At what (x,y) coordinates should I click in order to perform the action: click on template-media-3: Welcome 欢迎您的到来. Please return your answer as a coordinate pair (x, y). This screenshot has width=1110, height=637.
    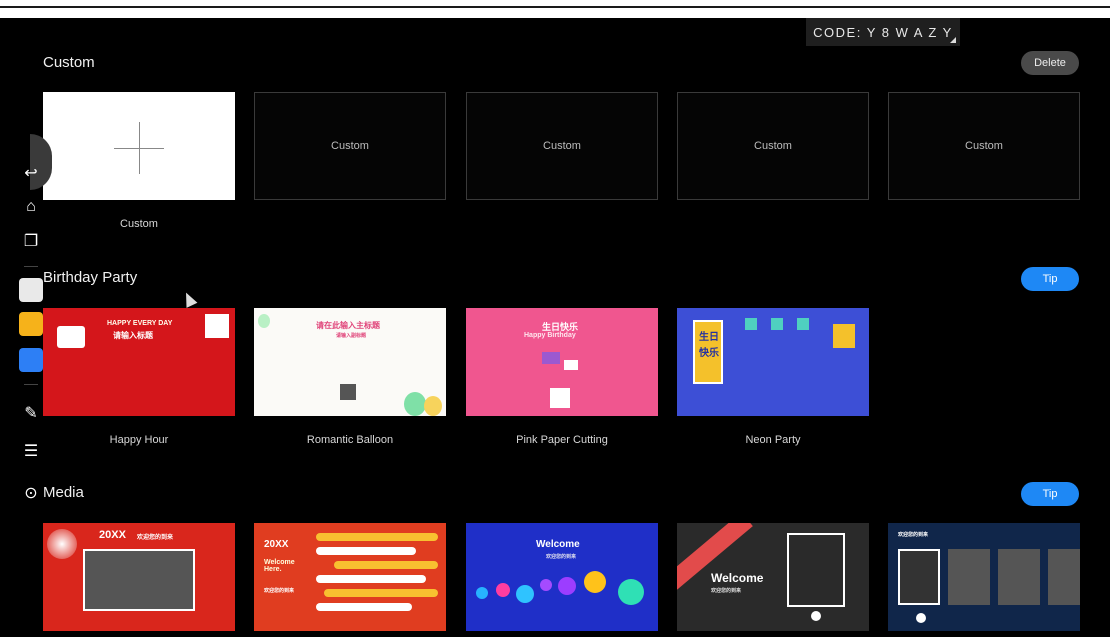
    Looking at the image, I should click on (562, 577).